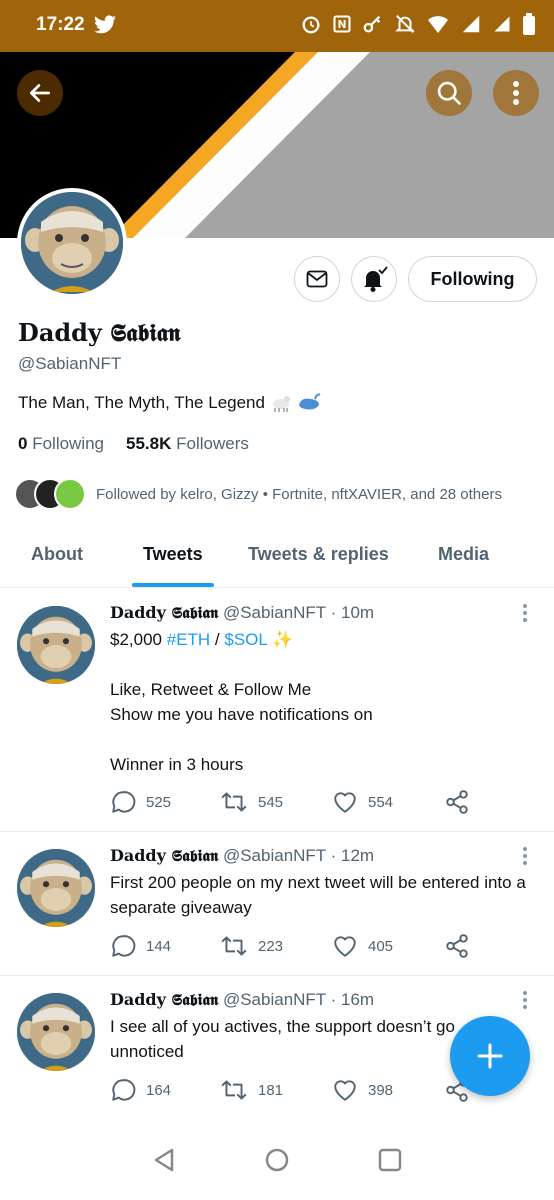  Describe the element at coordinates (405, 24) in the screenshot. I see `mute-bell-icon` at that location.